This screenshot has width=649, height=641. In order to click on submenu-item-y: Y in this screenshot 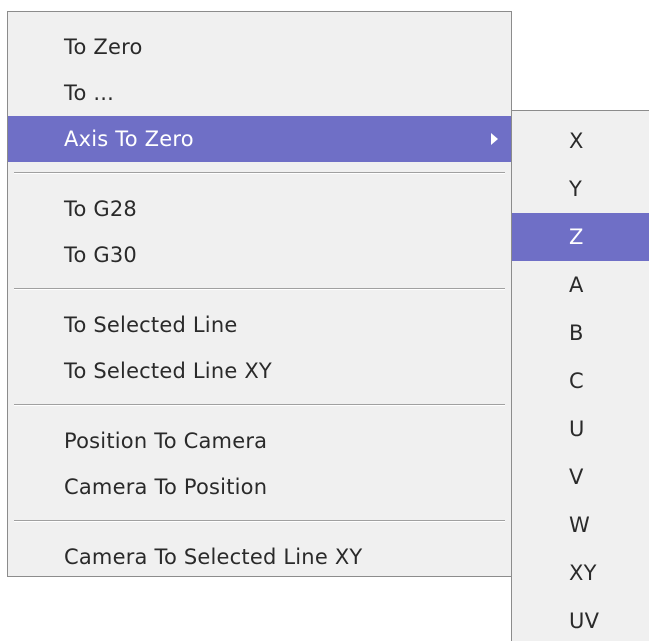, I will do `click(580, 189)`.